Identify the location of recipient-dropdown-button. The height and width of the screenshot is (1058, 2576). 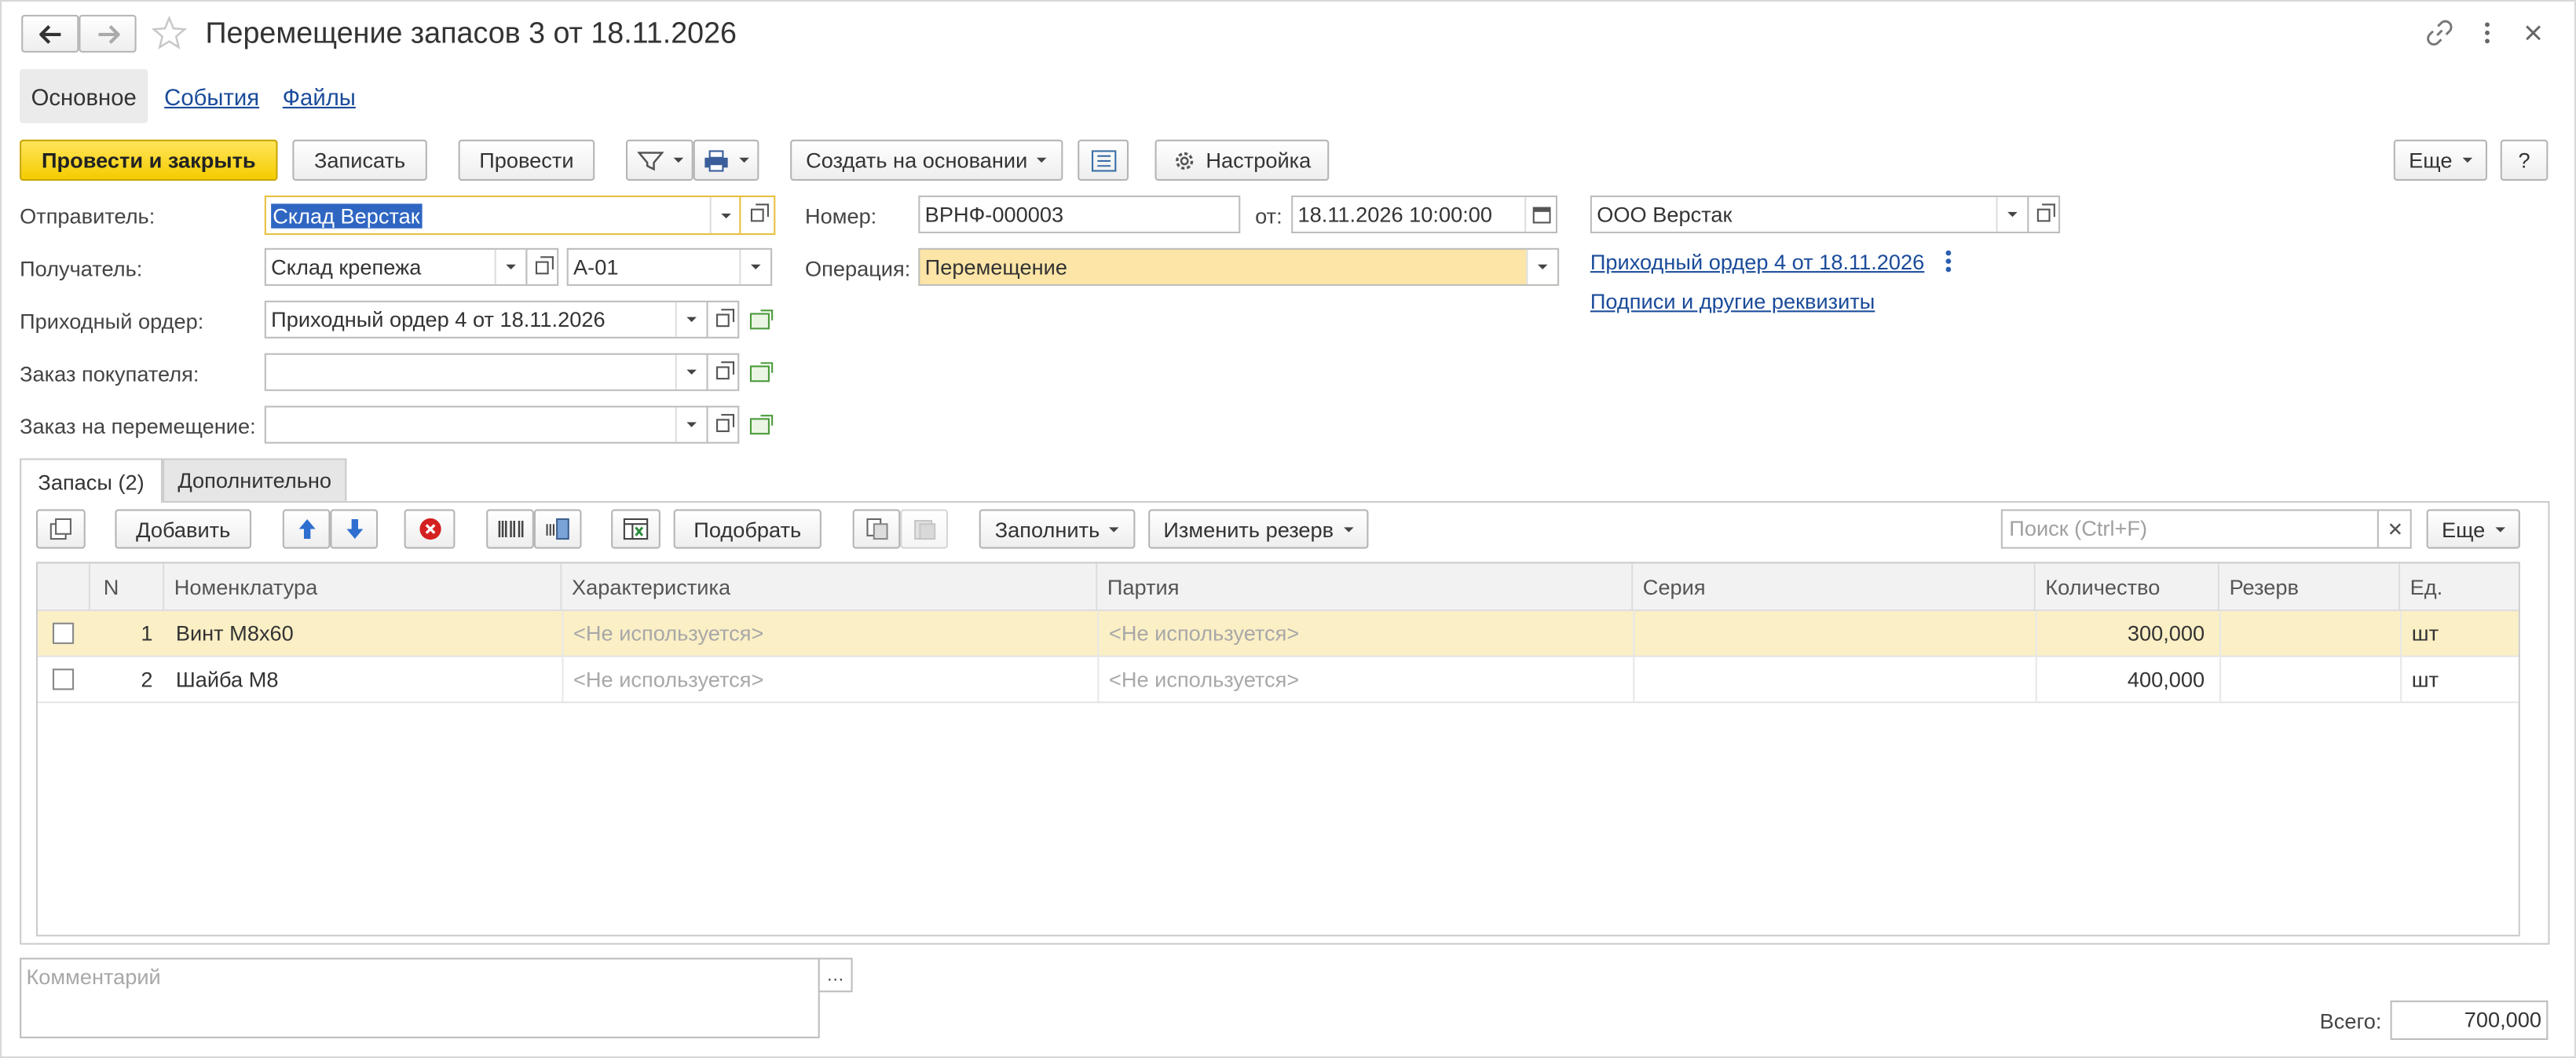
(510, 266).